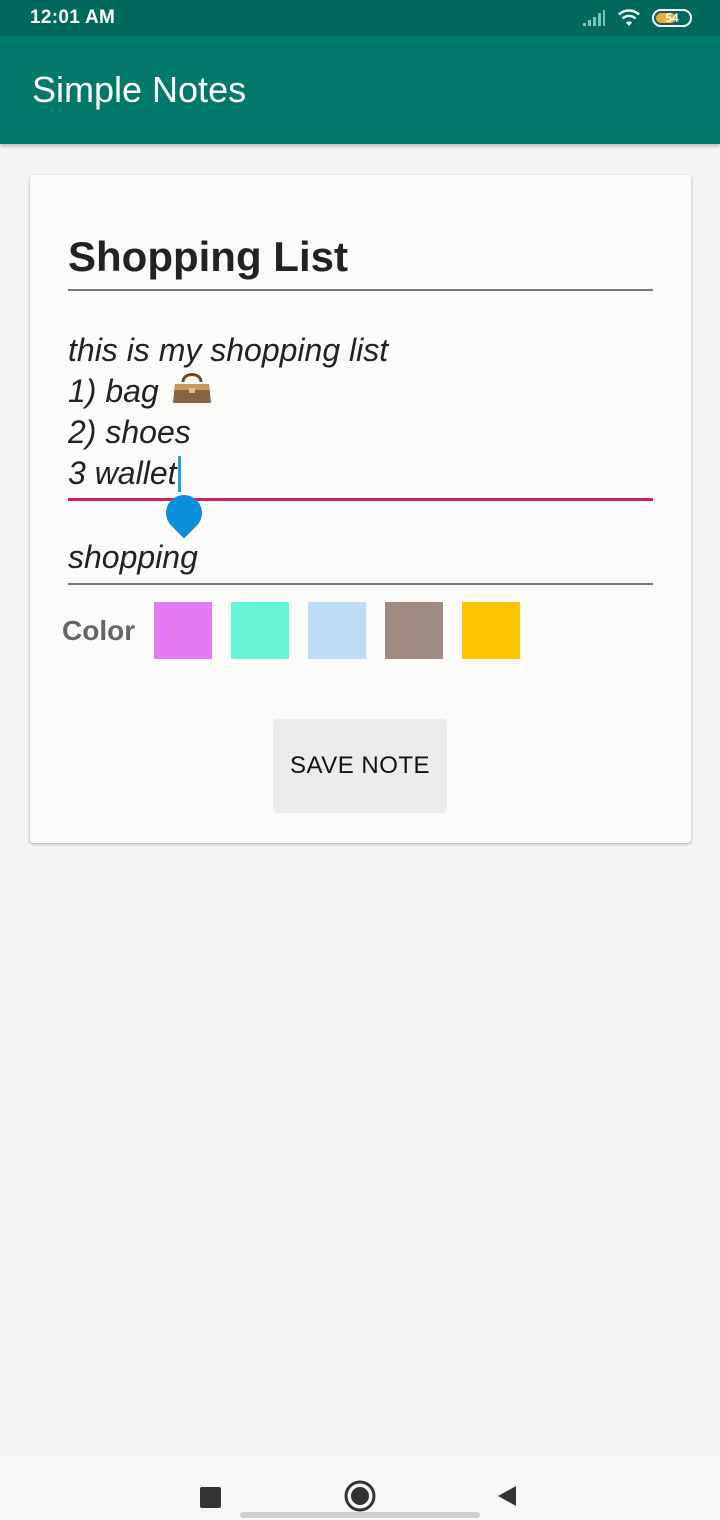  Describe the element at coordinates (228, 350) in the screenshot. I see `body-line: this is my shopping list` at that location.